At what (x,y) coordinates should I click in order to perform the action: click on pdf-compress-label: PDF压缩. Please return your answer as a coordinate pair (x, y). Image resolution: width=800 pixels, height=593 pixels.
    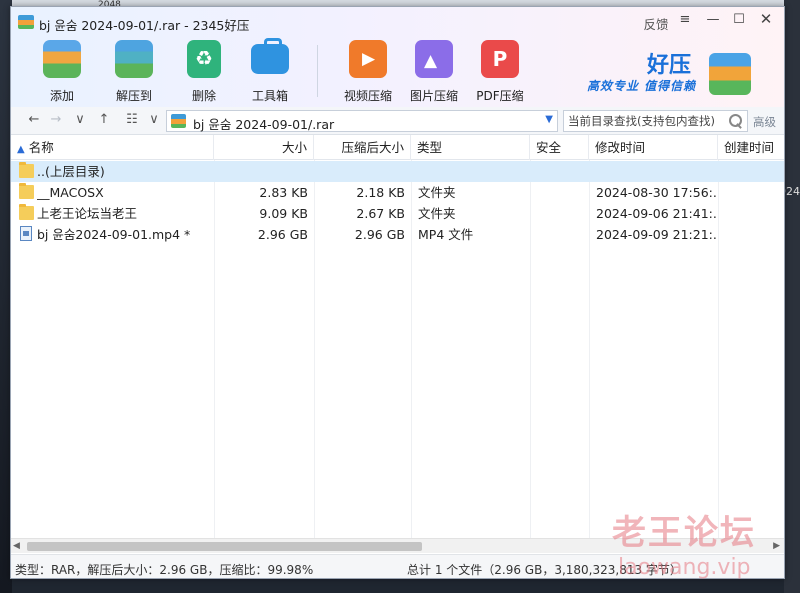
    Looking at the image, I should click on (500, 96).